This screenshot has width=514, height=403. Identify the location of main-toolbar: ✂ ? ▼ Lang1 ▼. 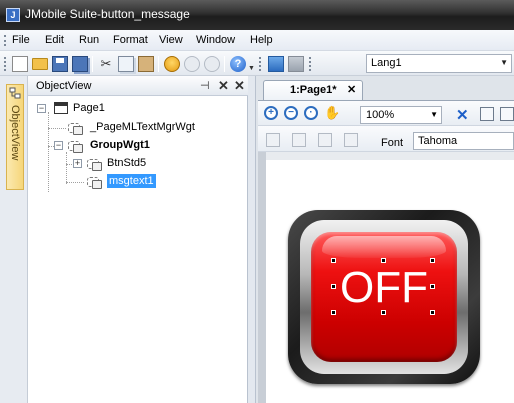
(257, 63).